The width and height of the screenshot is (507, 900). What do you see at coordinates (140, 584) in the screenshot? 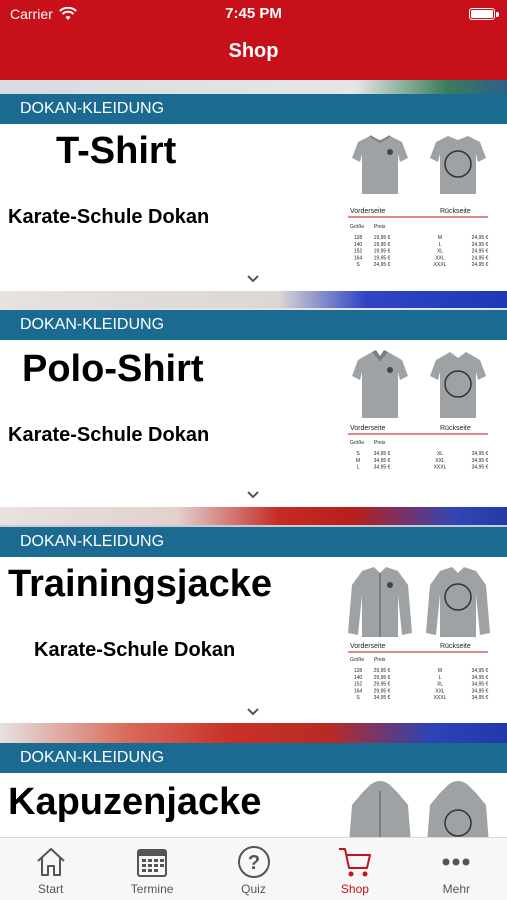
I see `card-title: Trainingsjacke` at bounding box center [140, 584].